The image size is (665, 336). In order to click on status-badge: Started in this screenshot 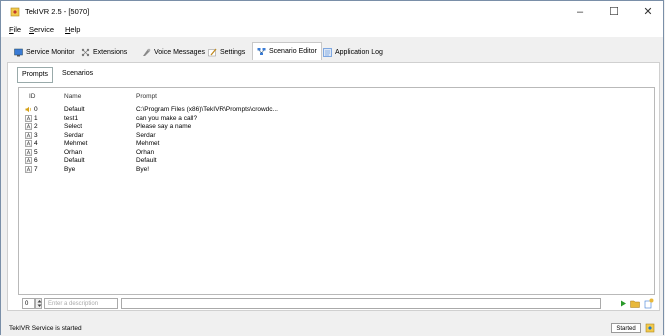, I will do `click(626, 328)`.